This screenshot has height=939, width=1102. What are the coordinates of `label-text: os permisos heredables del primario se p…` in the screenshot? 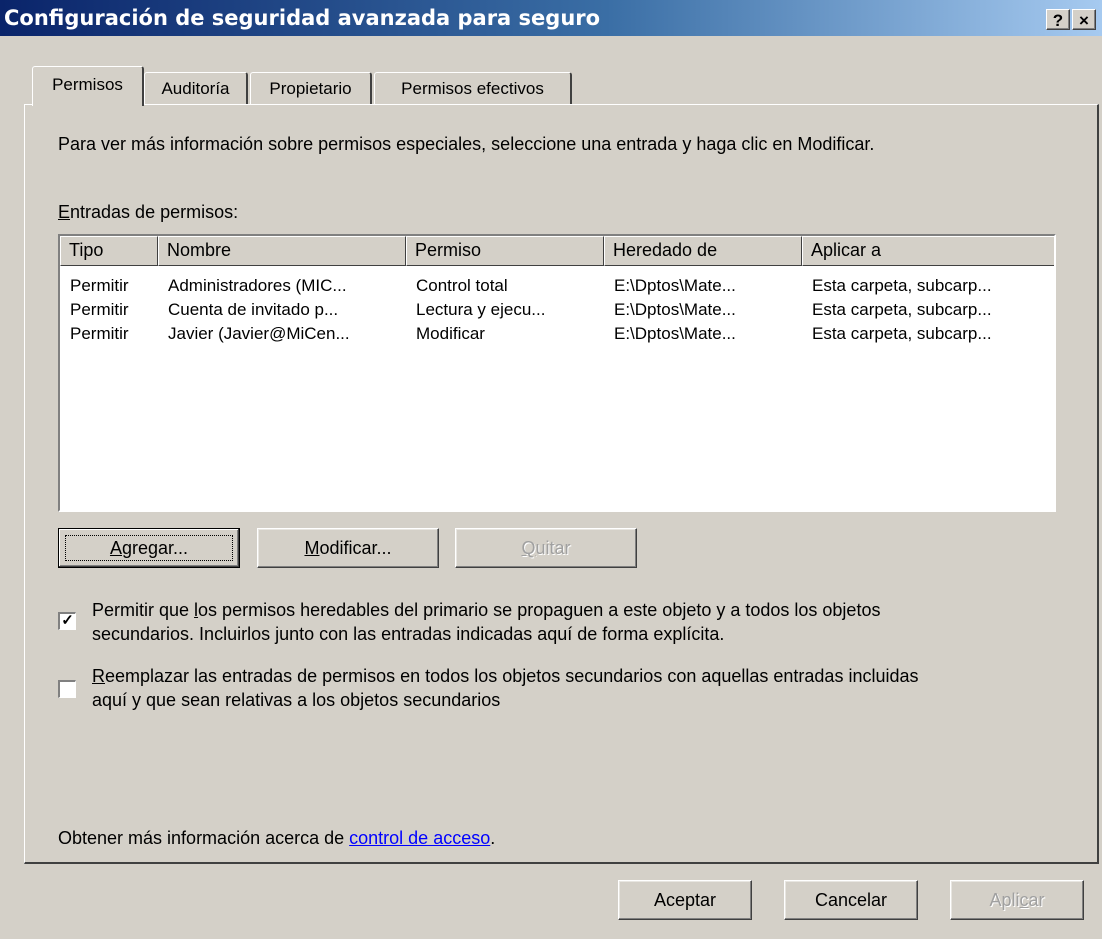 It's located at (539, 610).